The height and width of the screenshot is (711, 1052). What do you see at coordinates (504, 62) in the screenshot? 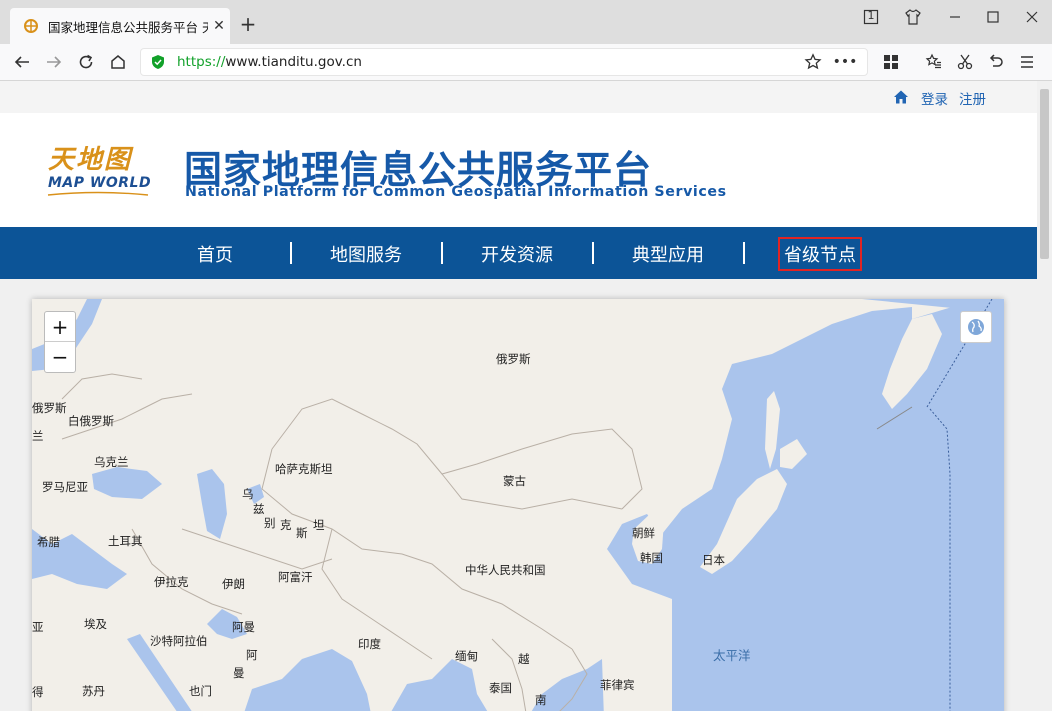
I see `address-bar: https://www.tianditu.gov.cn •••` at bounding box center [504, 62].